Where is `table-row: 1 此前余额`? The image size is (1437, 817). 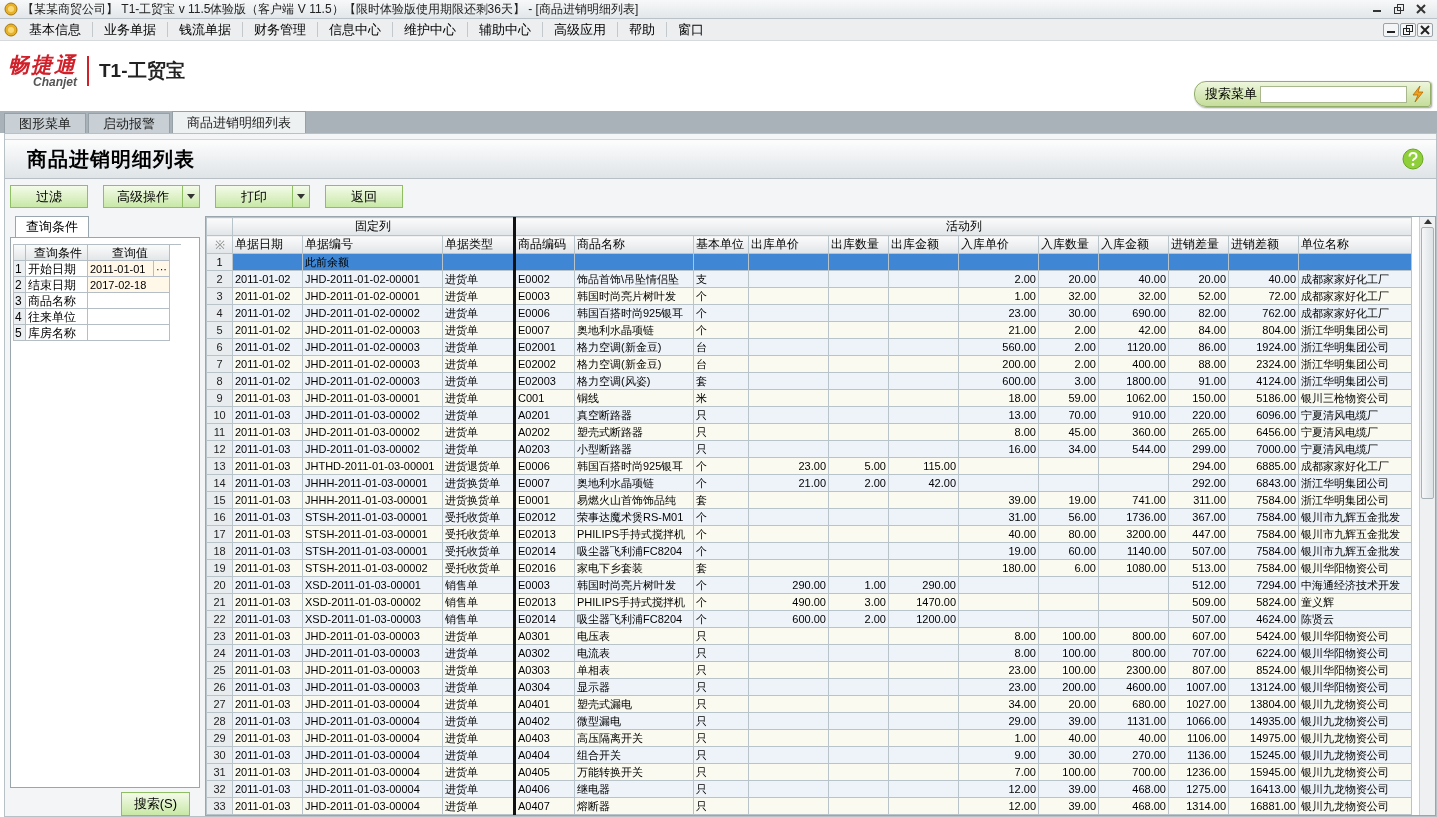 table-row: 1 此前余额 is located at coordinates (809, 262).